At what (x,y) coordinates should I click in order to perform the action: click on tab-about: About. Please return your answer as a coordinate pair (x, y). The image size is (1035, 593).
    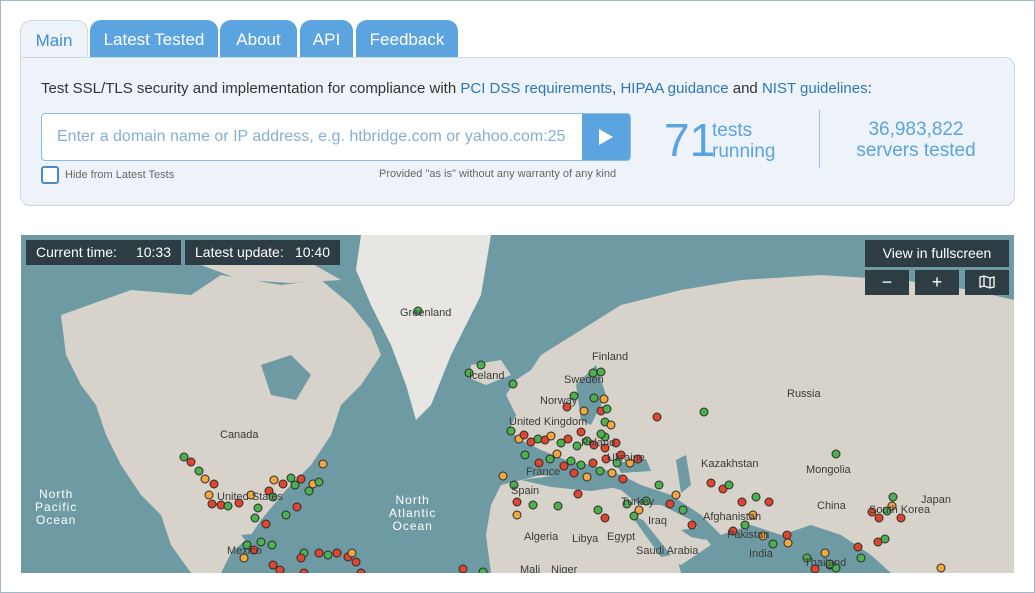
    Looking at the image, I should click on (258, 39).